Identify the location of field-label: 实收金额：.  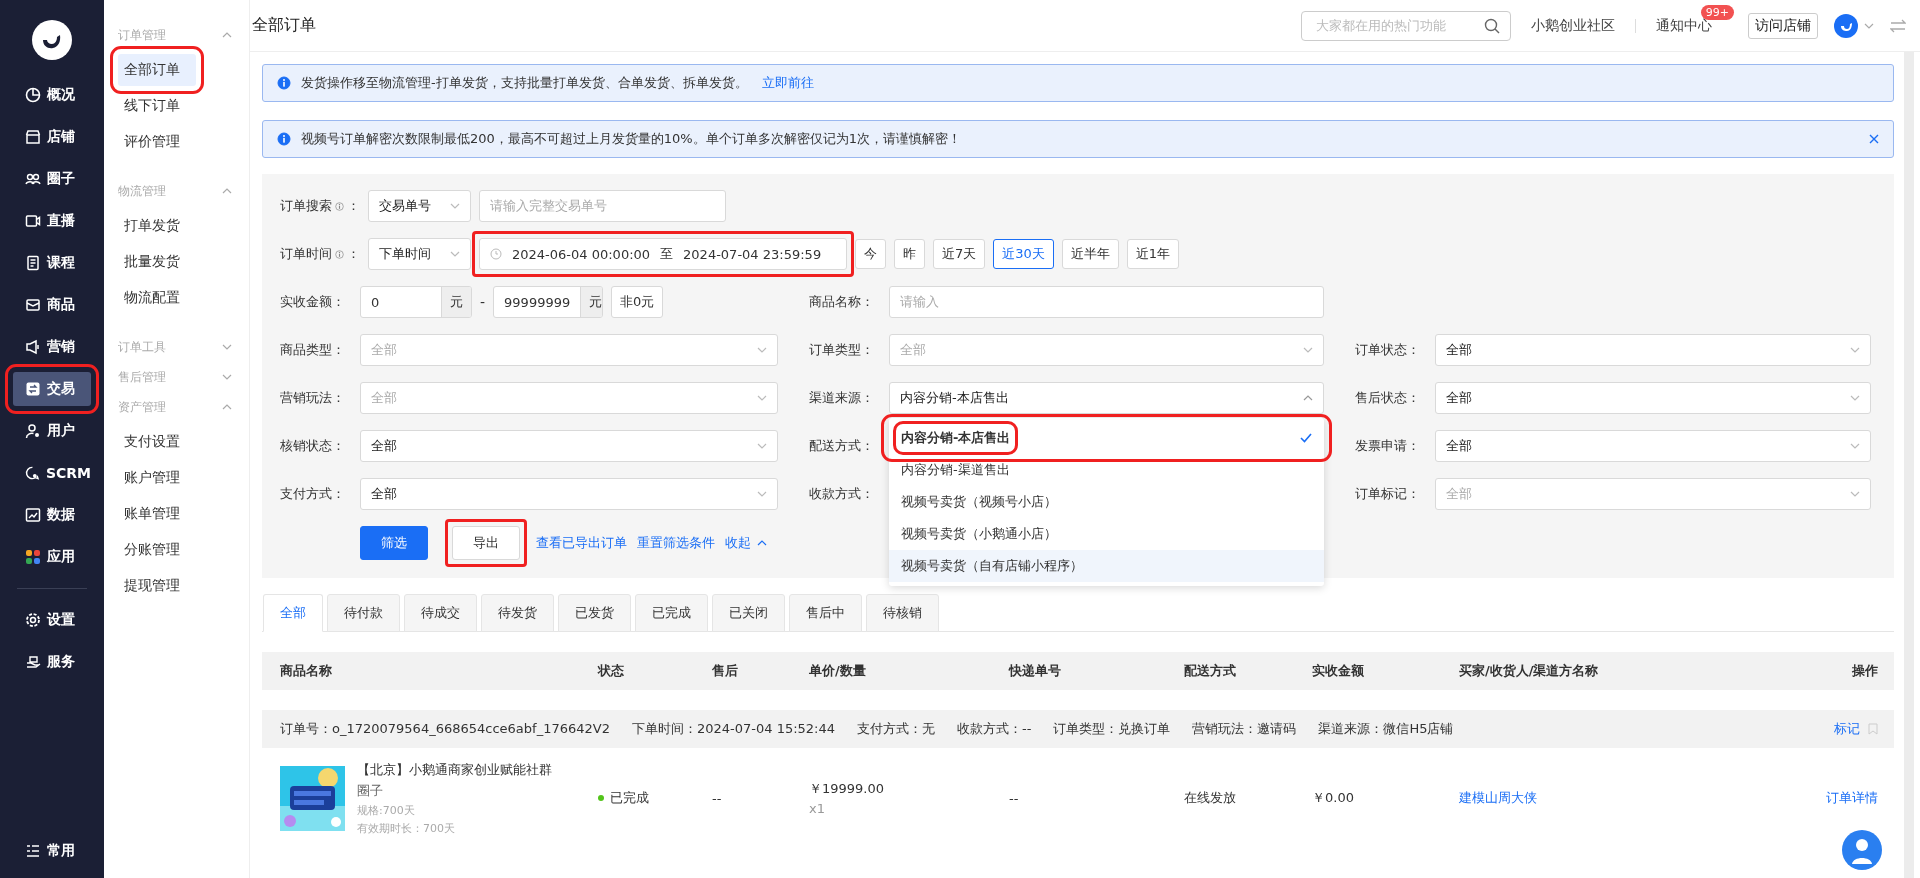
(312, 302).